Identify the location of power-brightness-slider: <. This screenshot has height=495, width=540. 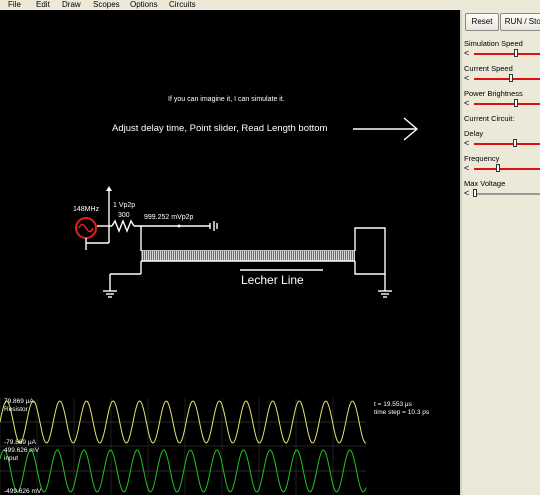
(502, 103).